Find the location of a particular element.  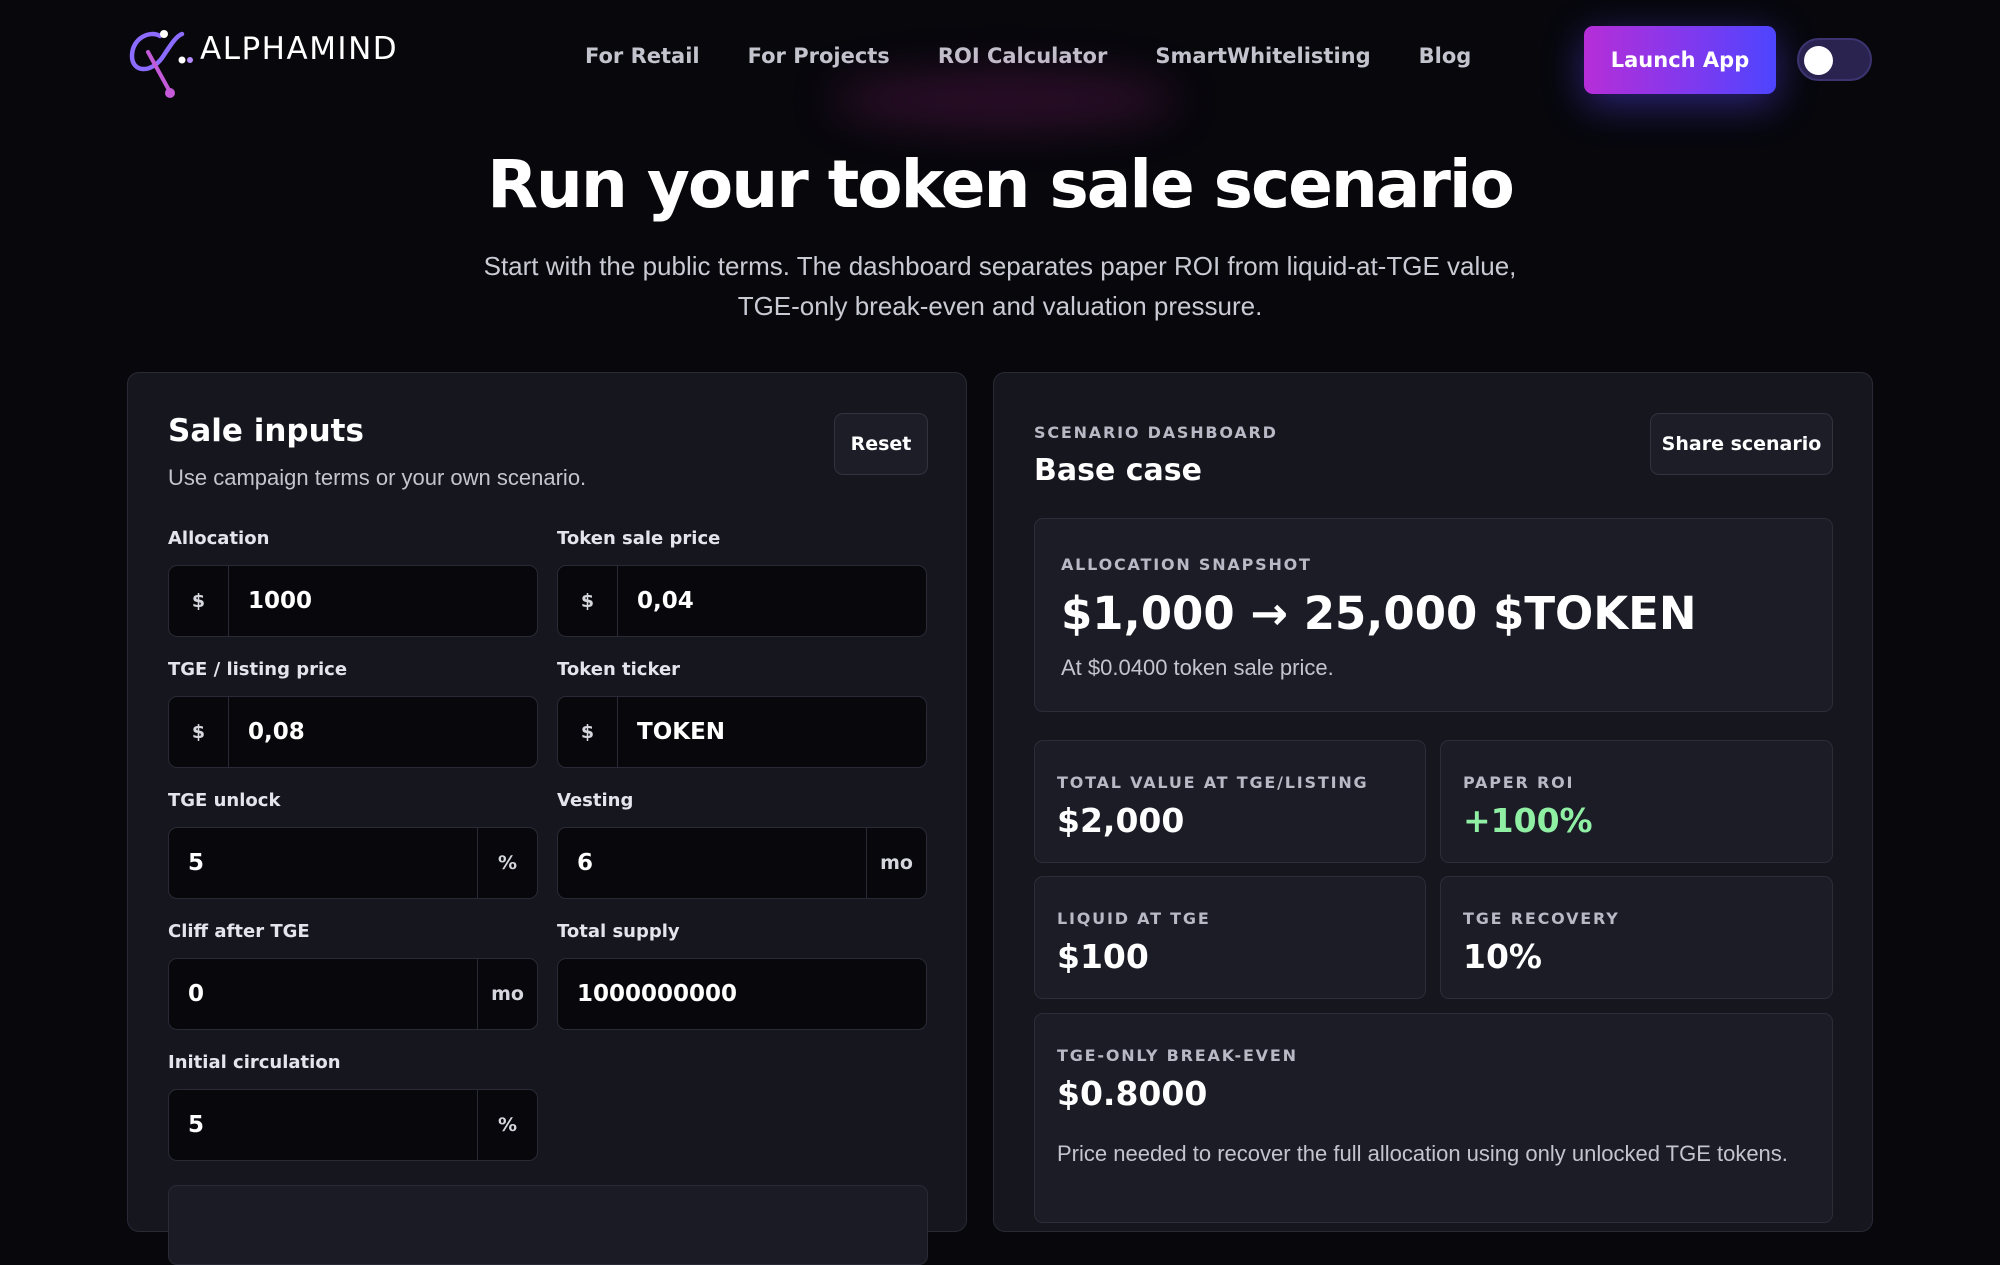

metric-value: $0.8000 is located at coordinates (1132, 1093).